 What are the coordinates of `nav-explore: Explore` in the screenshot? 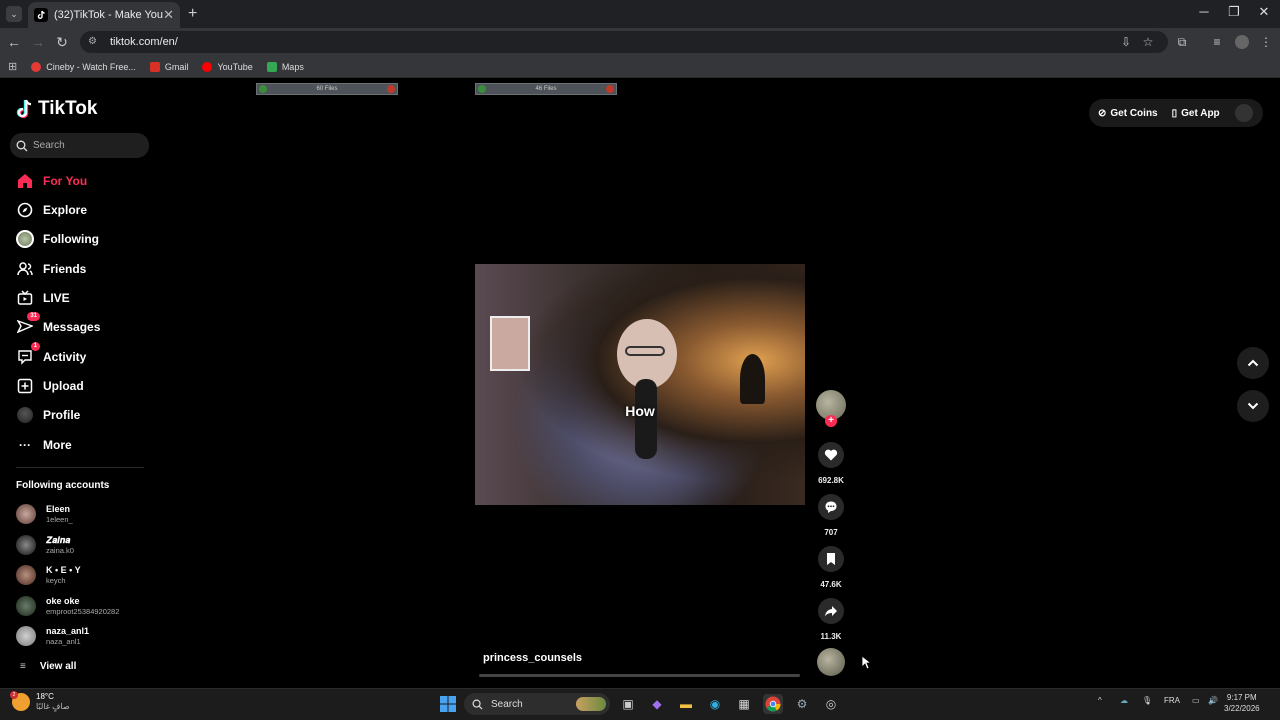 It's located at (51, 210).